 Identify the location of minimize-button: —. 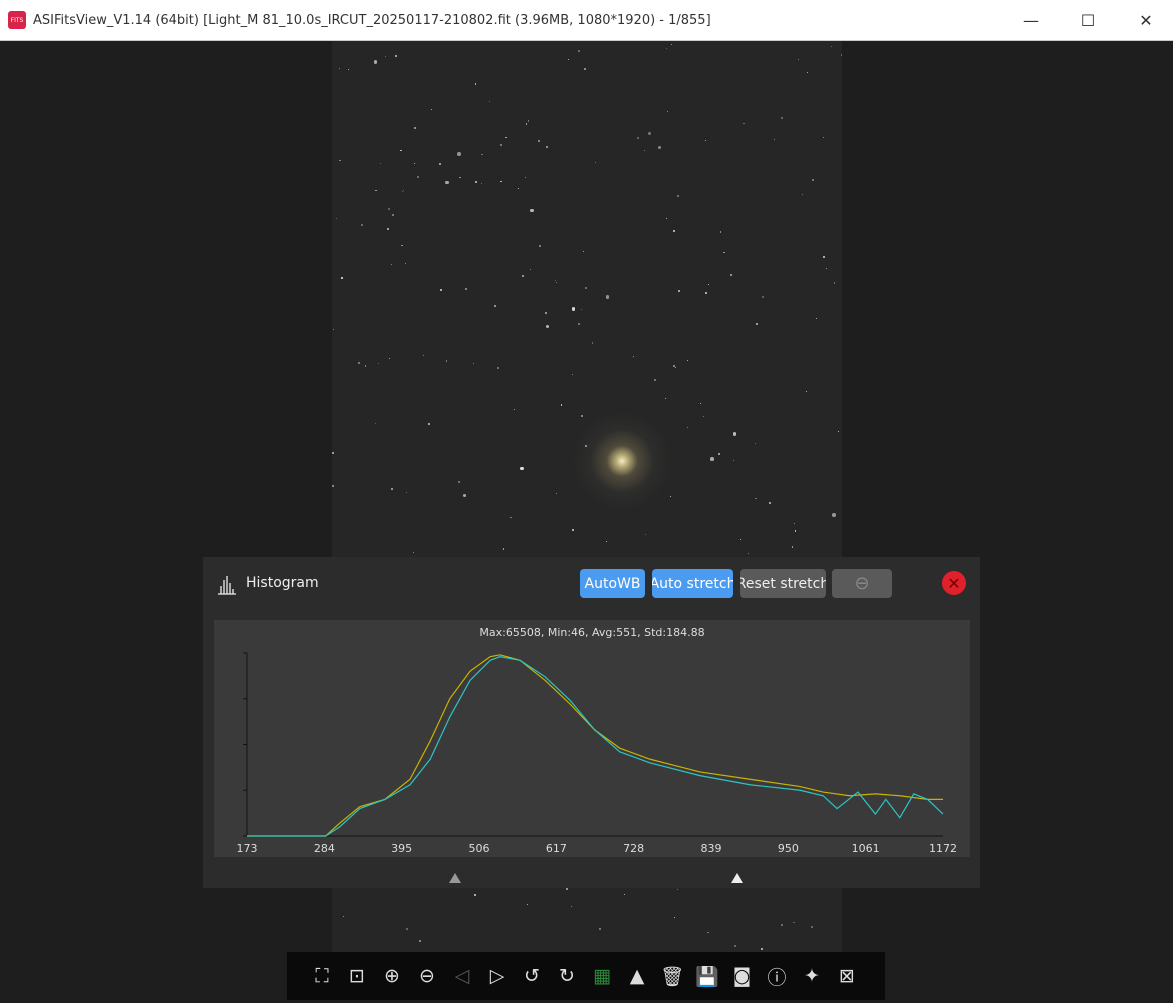
(1031, 20).